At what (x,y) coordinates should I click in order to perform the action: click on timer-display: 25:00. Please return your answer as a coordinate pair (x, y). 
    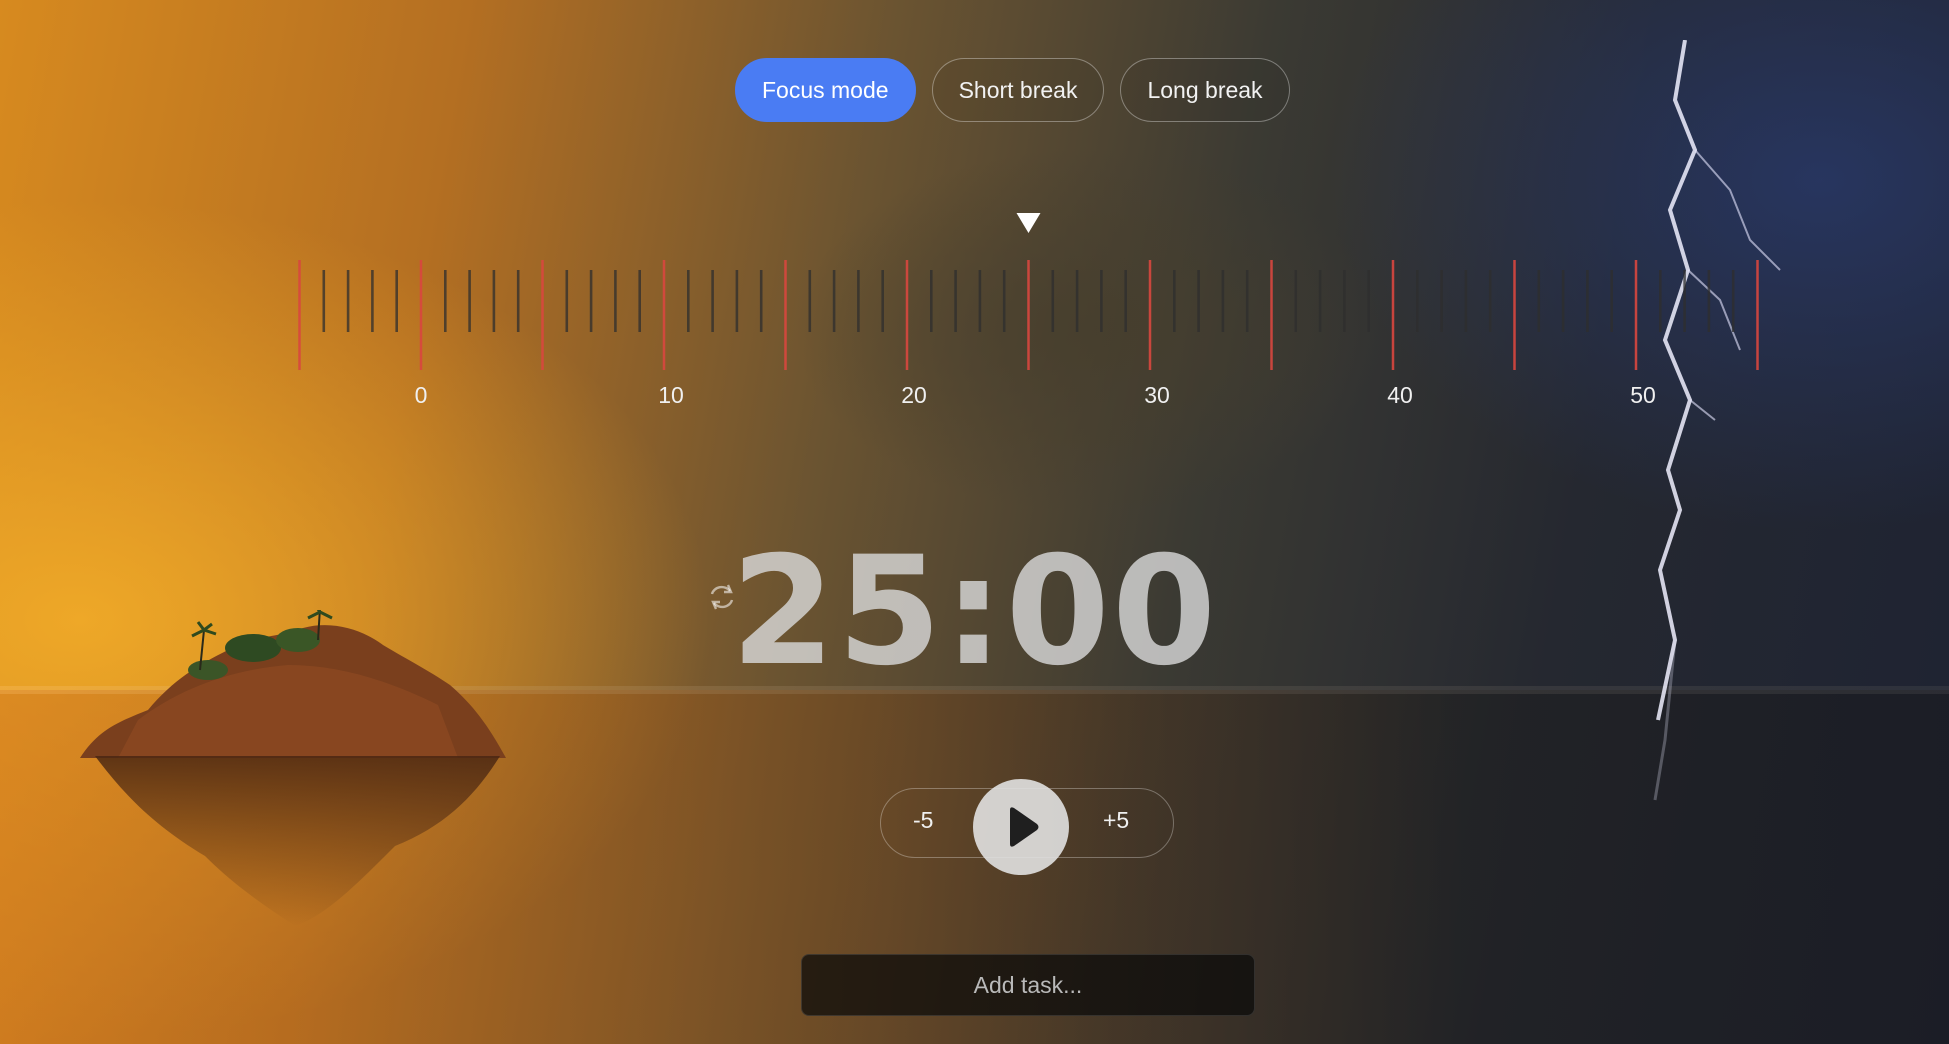
    Looking at the image, I should click on (974, 612).